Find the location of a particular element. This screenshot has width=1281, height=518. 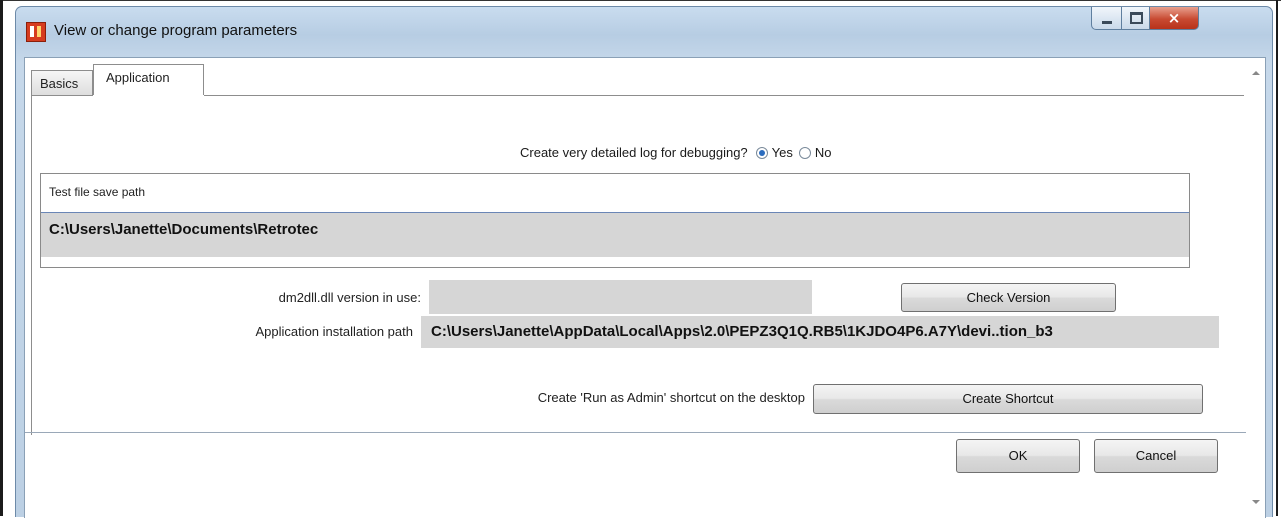

minimize-button is located at coordinates (1107, 18).